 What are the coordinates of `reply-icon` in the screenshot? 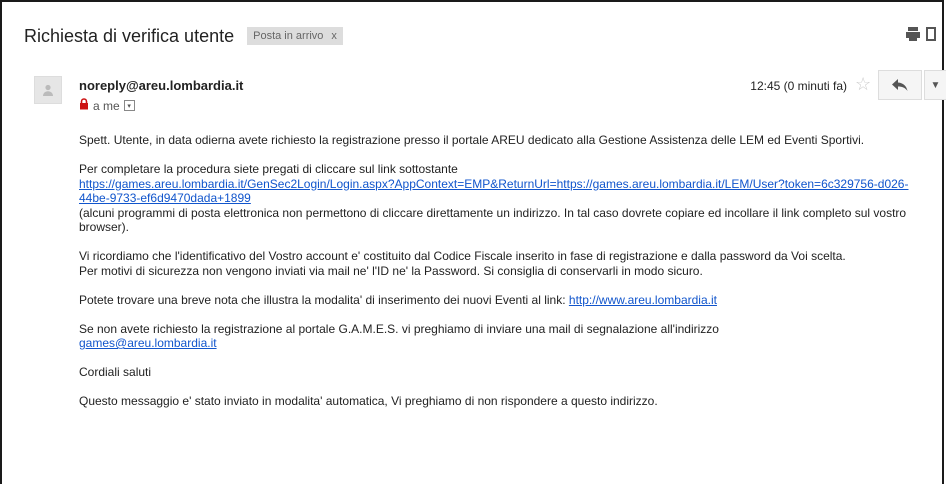 It's located at (900, 85).